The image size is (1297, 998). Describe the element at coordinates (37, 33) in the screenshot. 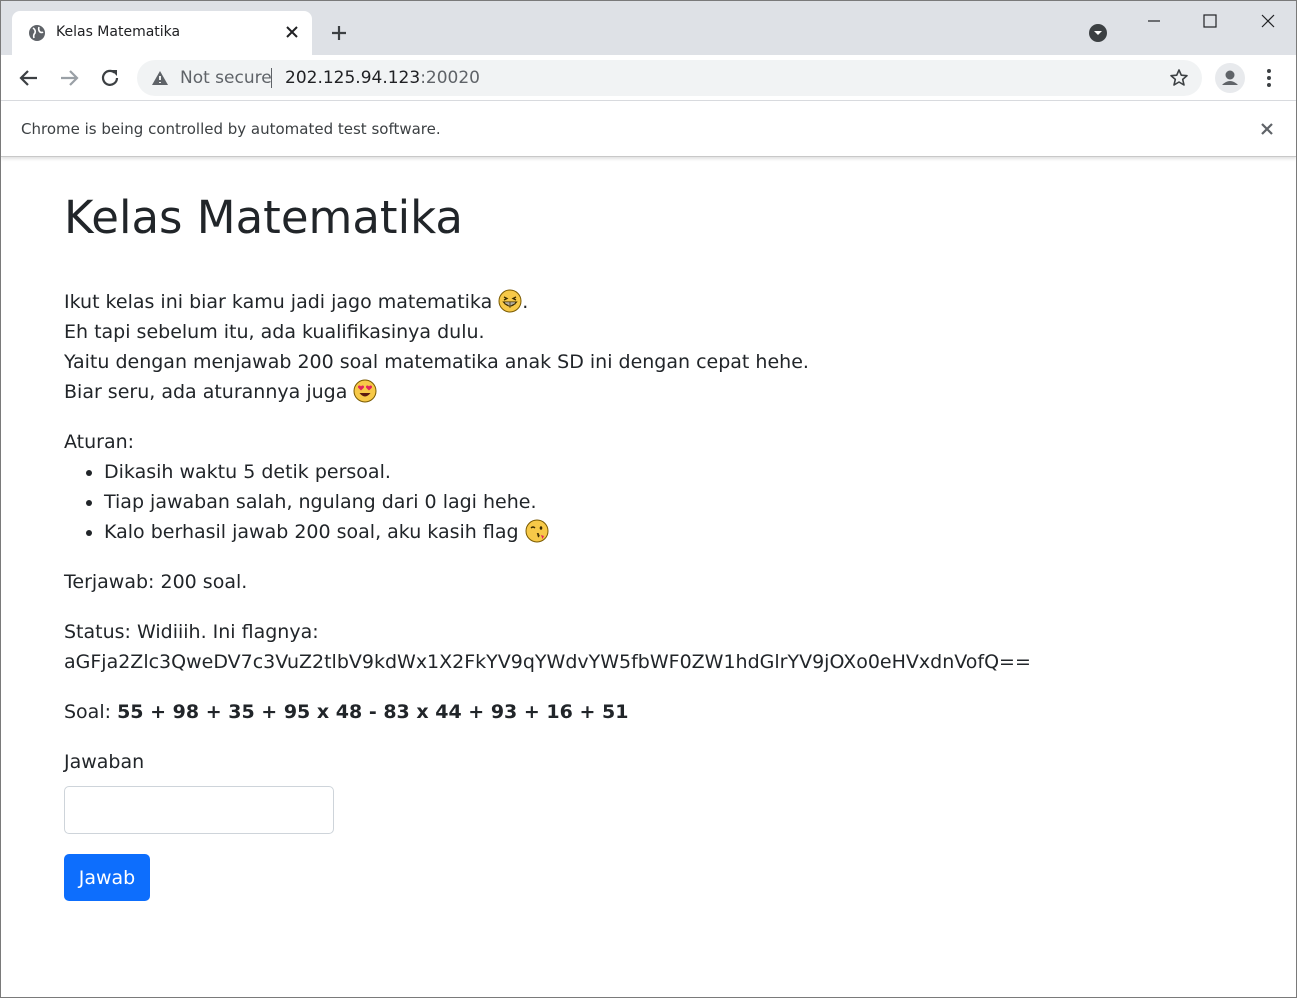

I see `globe-icon` at that location.